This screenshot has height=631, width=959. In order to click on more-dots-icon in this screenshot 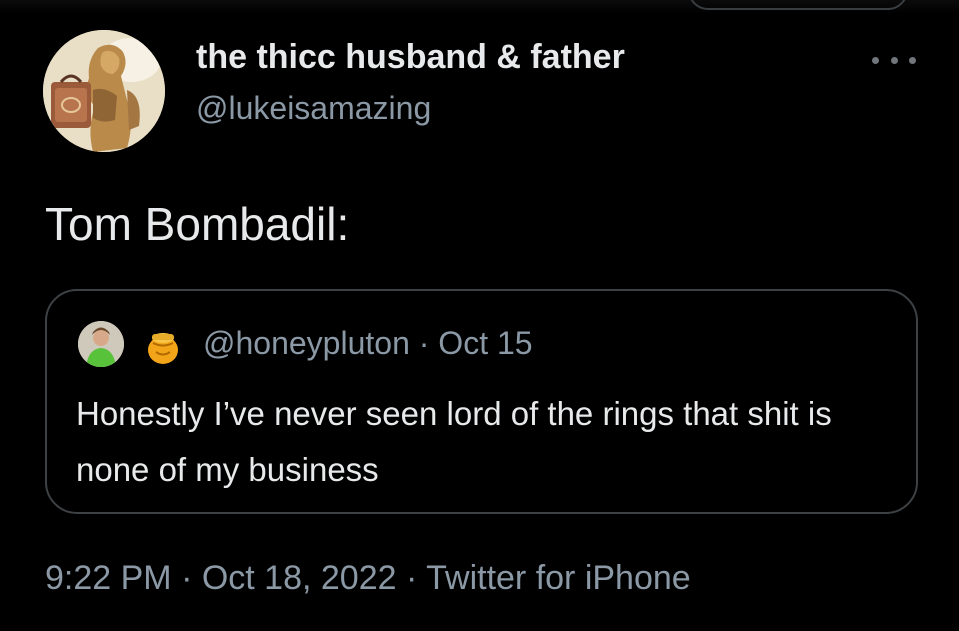, I will do `click(894, 60)`.